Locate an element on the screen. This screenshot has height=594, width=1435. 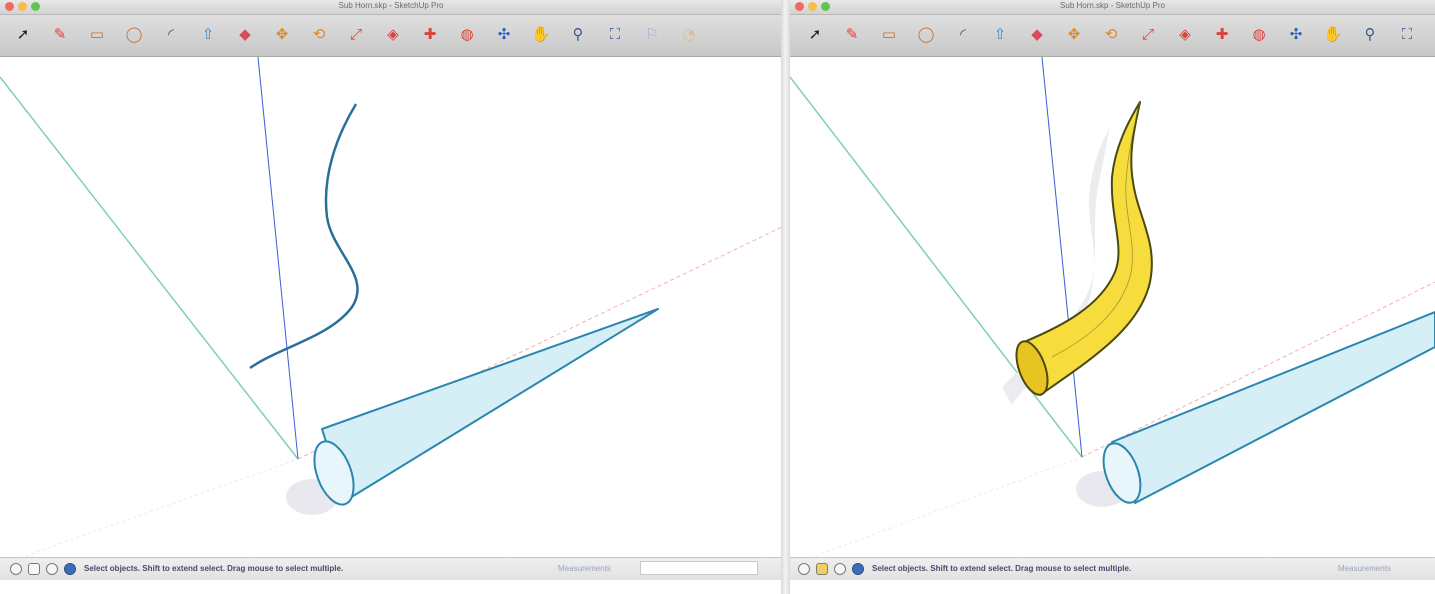
panel-divider is located at coordinates (785, 297).